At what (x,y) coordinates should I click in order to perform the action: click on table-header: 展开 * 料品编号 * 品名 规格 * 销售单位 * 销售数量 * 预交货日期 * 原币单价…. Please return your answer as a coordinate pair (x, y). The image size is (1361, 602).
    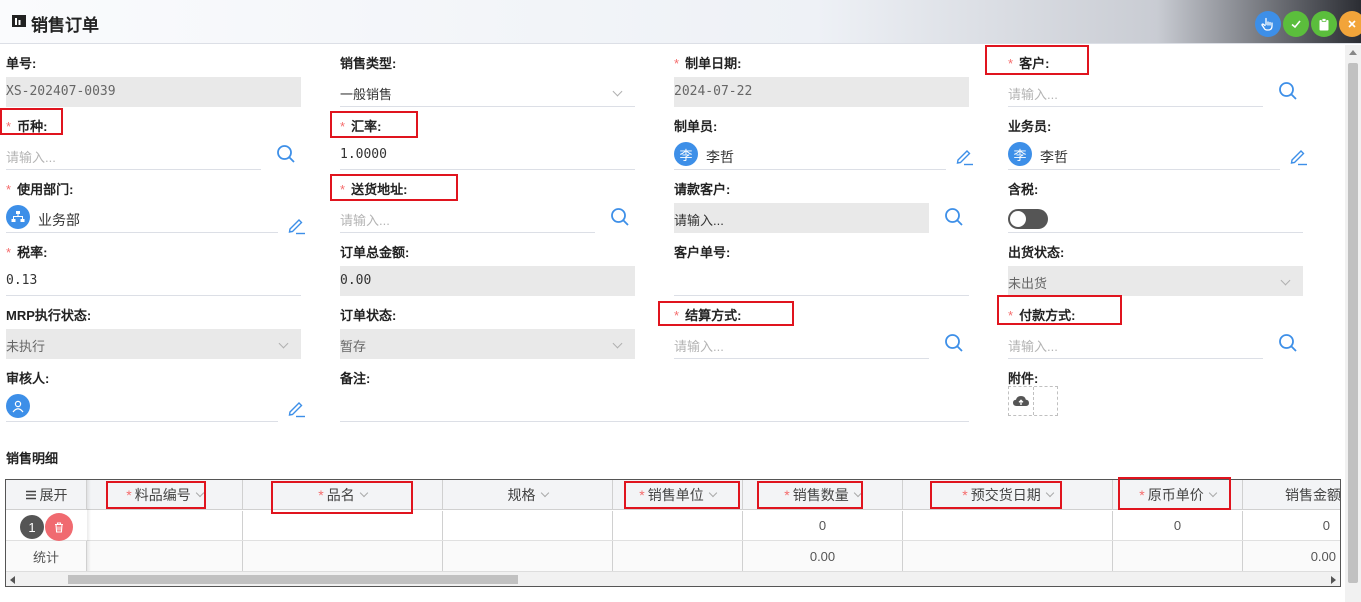
    Looking at the image, I should click on (673, 495).